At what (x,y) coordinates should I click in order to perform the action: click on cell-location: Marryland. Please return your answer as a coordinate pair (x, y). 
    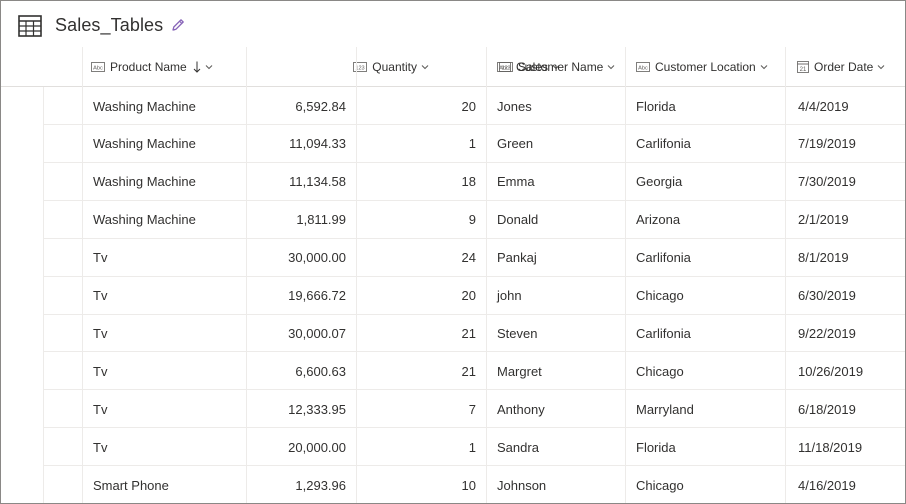
    Looking at the image, I should click on (705, 409).